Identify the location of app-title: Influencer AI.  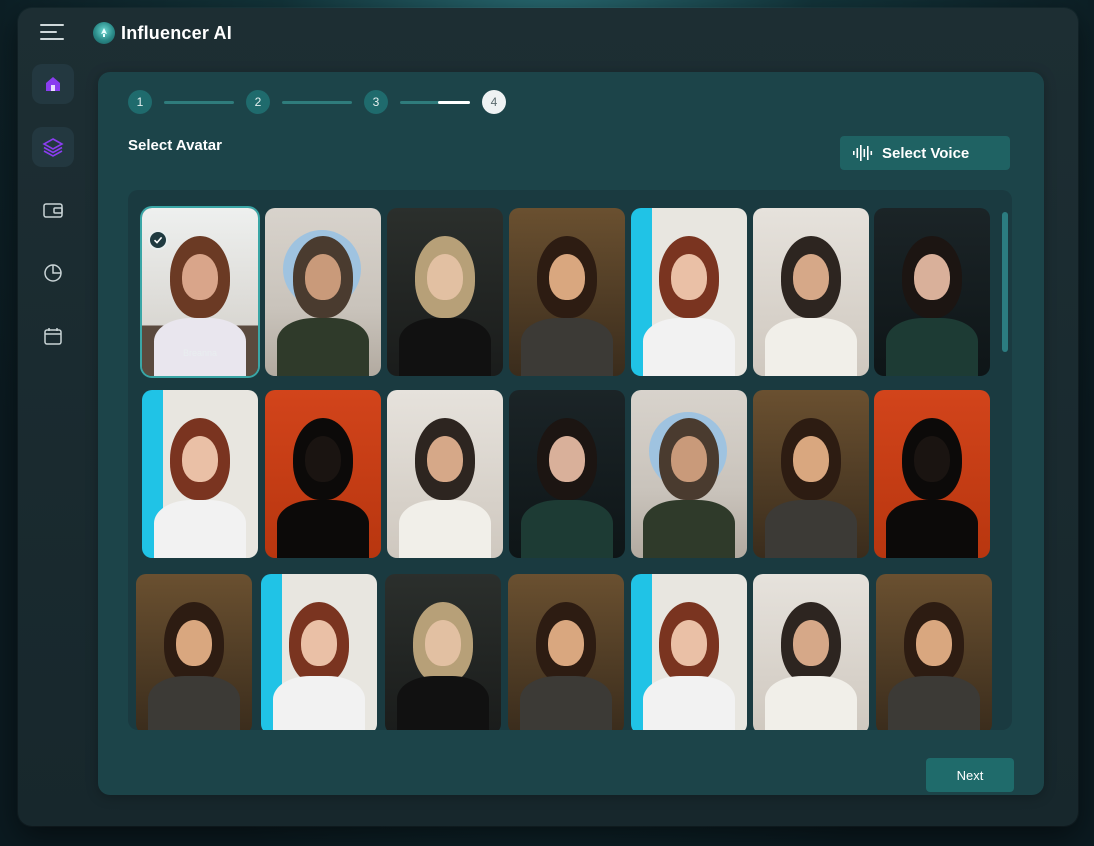
(176, 32).